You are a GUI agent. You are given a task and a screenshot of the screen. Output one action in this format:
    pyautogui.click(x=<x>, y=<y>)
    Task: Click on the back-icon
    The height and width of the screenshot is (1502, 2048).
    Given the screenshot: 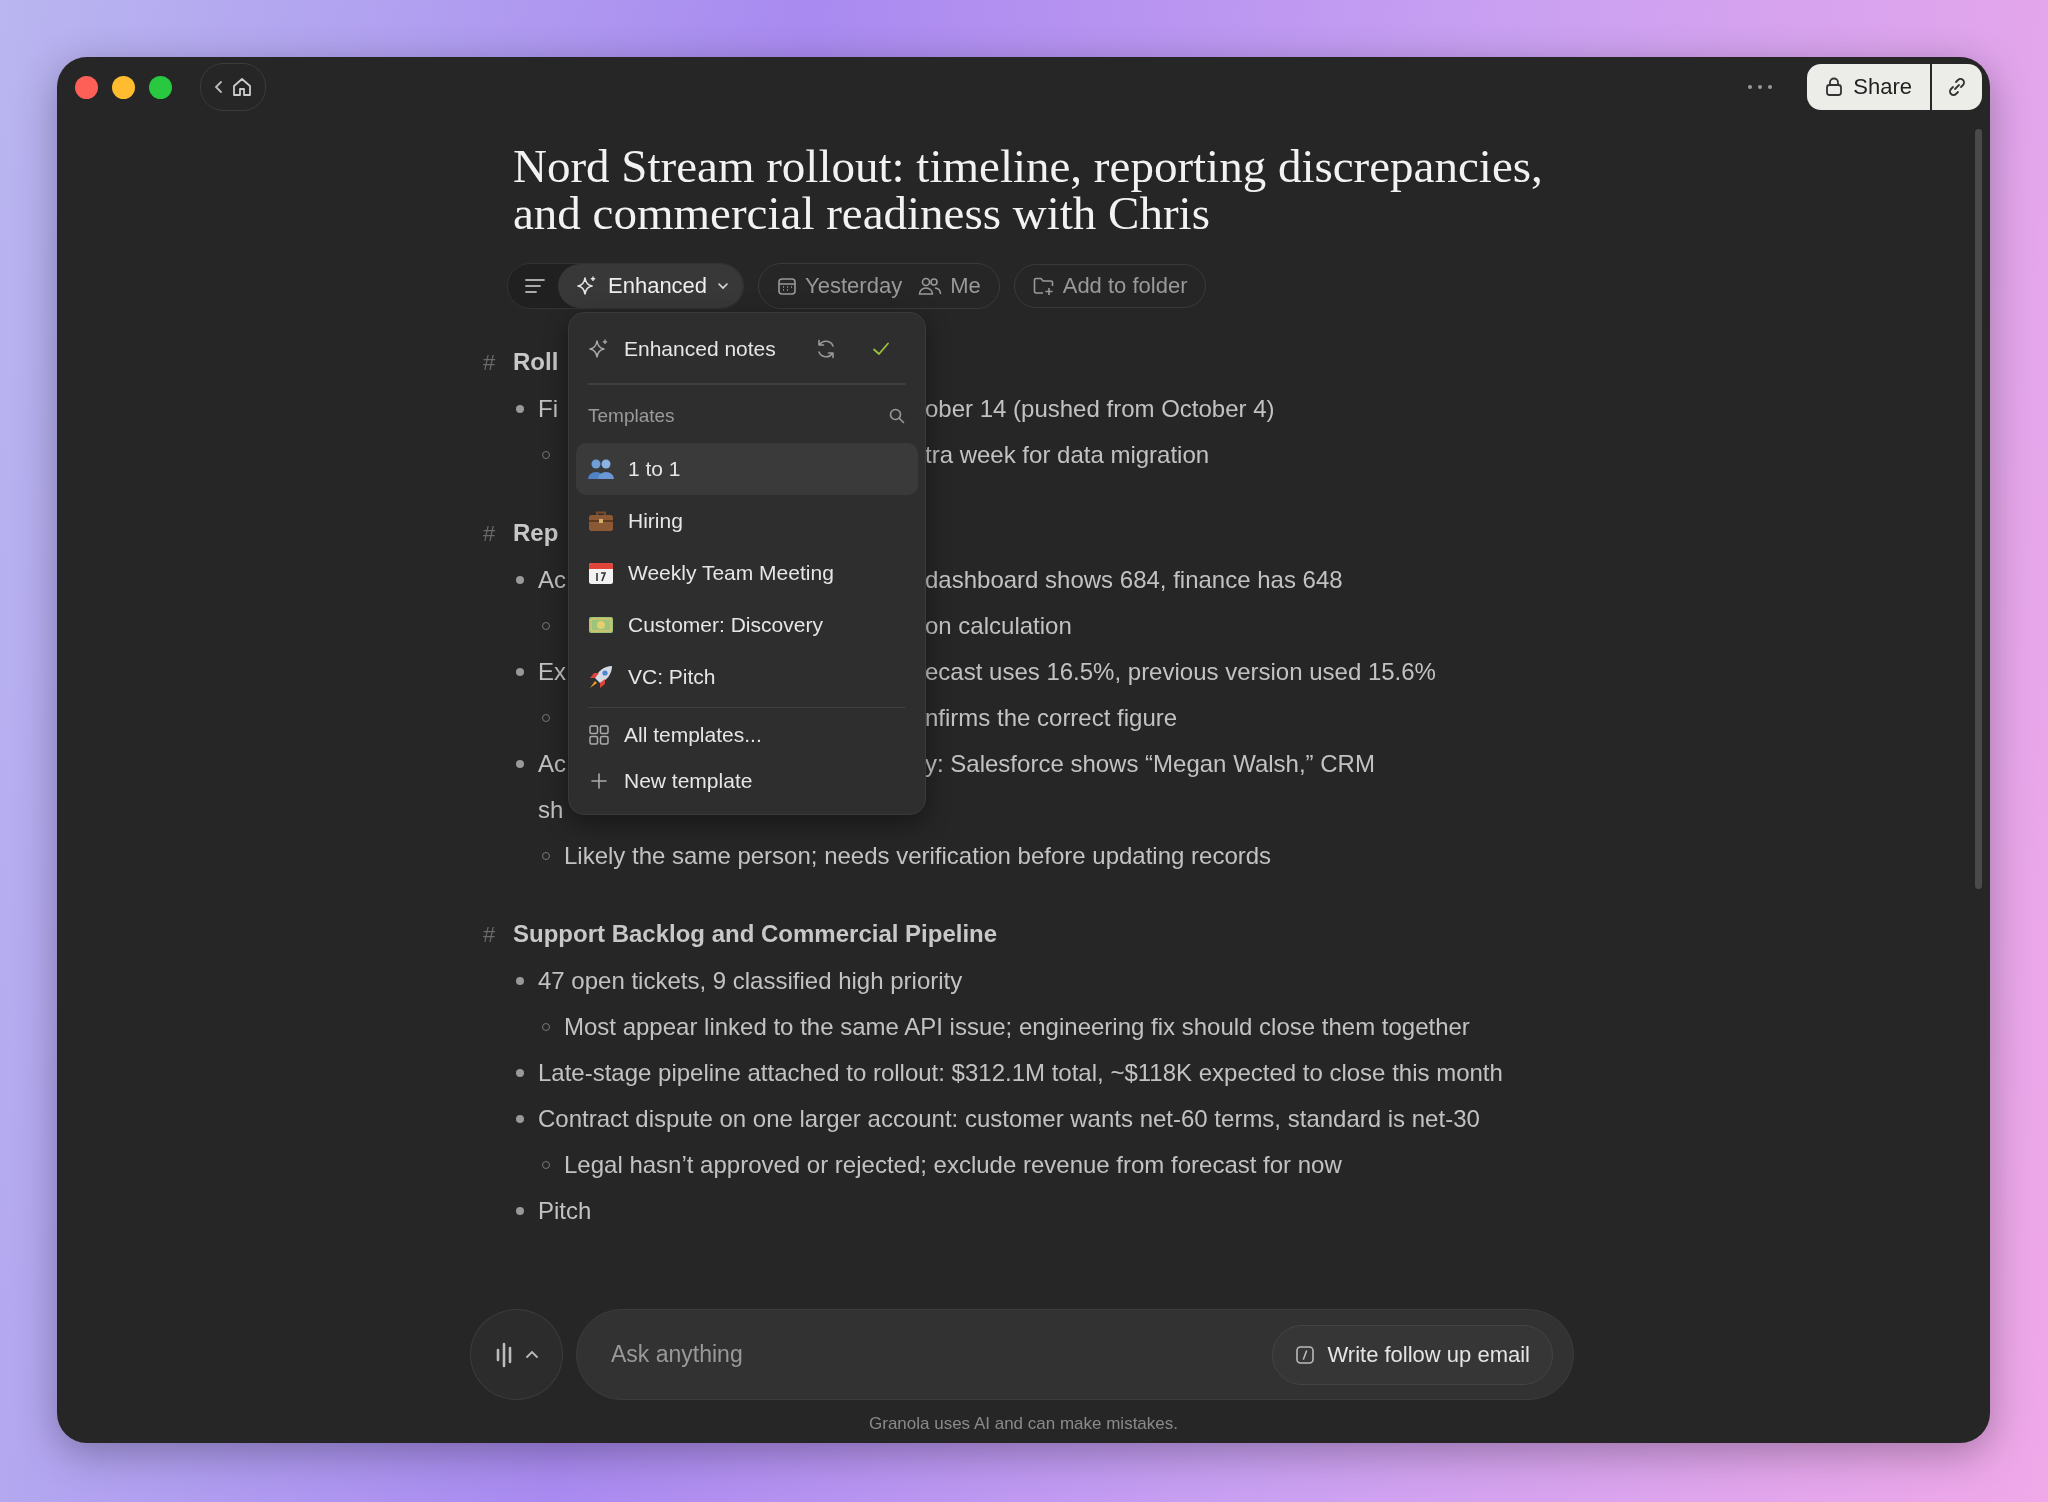 What is the action you would take?
    pyautogui.click(x=219, y=87)
    